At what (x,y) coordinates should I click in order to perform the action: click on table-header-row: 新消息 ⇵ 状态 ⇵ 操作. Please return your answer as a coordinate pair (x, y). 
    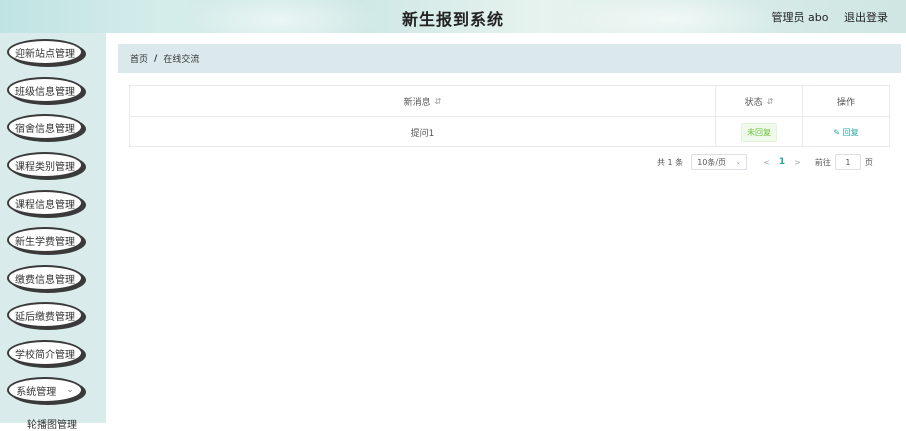
    Looking at the image, I should click on (509, 101).